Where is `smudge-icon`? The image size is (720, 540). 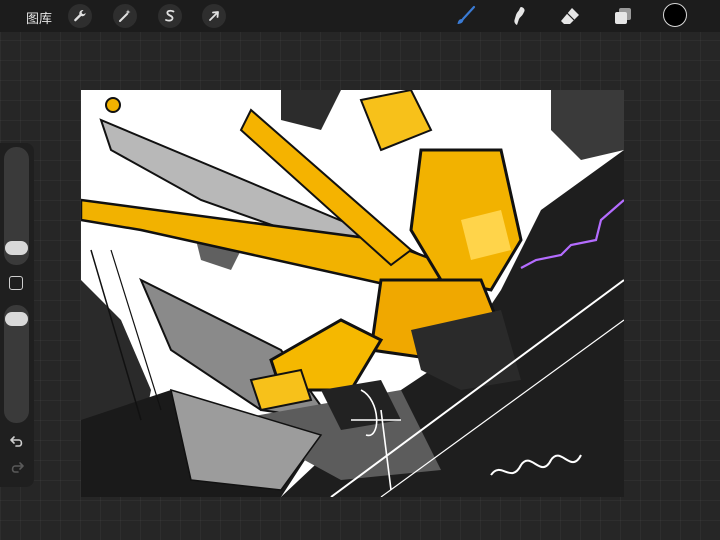
smudge-icon is located at coordinates (519, 16).